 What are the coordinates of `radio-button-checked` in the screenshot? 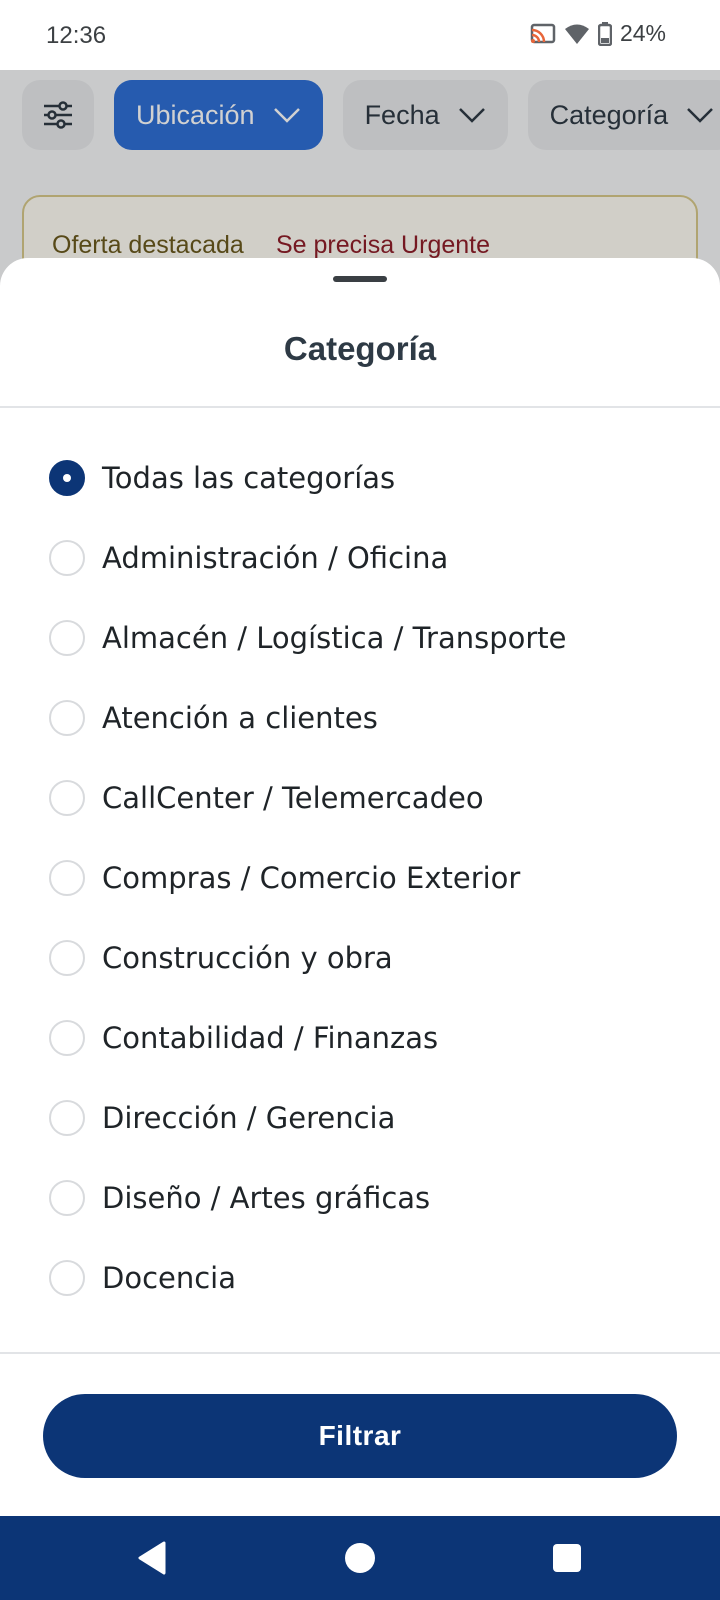 It's located at (67, 478).